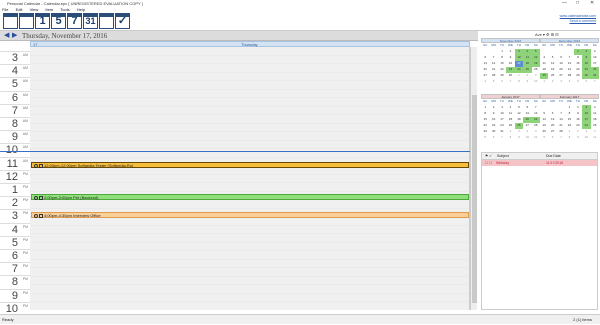  Describe the element at coordinates (503, 156) in the screenshot. I see `column-subject: Subject` at that location.